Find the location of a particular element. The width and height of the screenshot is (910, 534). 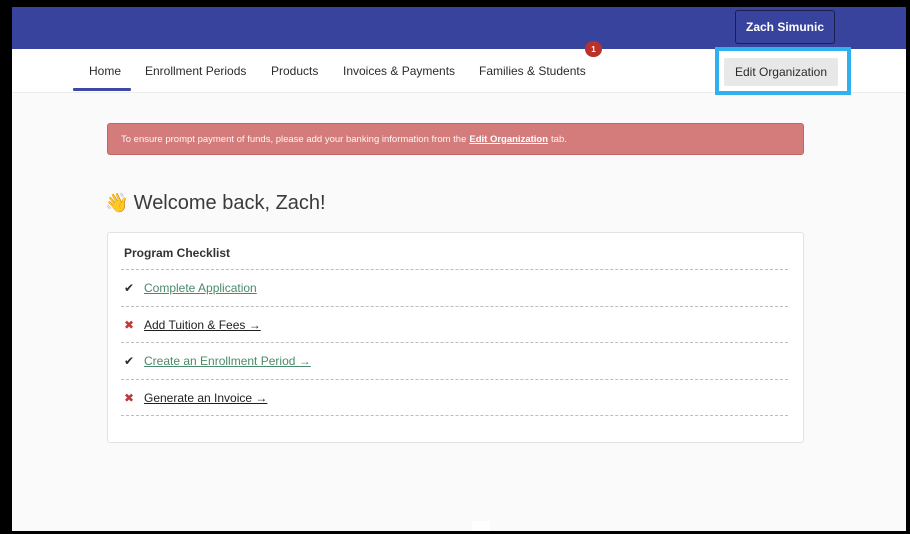

bottom-indicator is located at coordinates (481, 526).